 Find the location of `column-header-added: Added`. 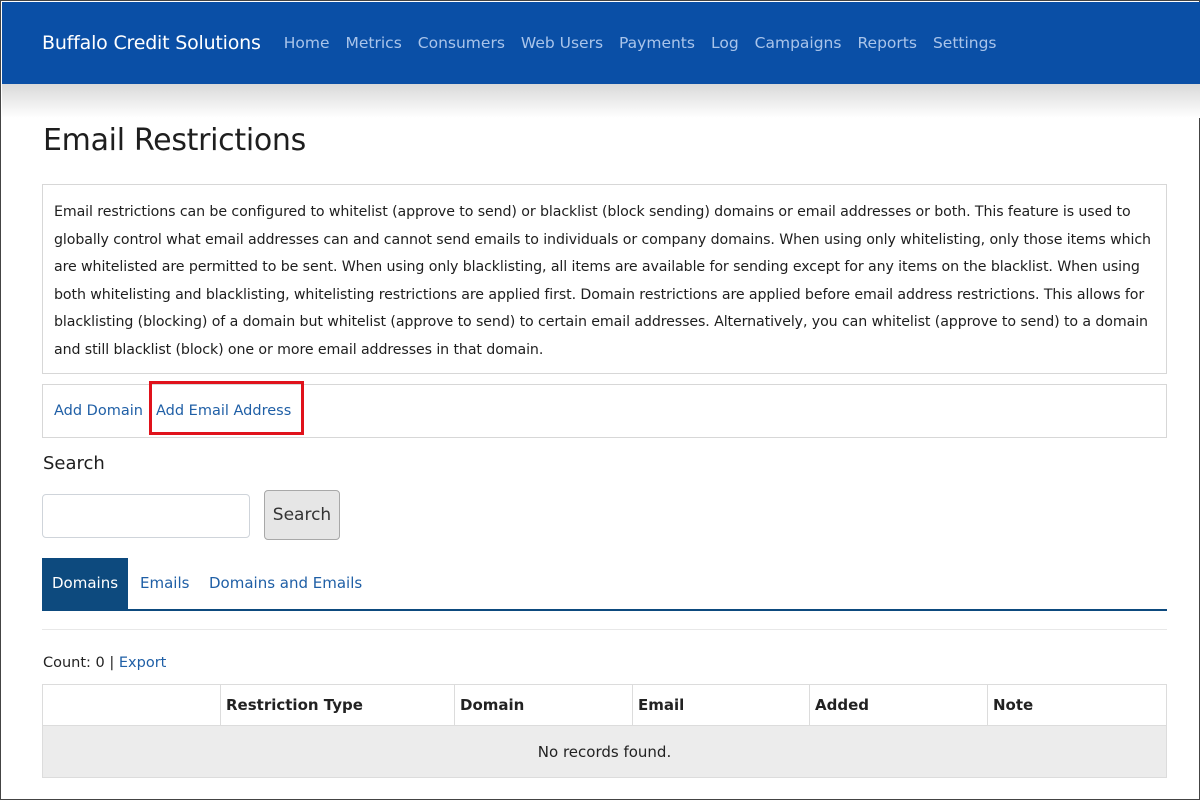

column-header-added: Added is located at coordinates (898, 705).